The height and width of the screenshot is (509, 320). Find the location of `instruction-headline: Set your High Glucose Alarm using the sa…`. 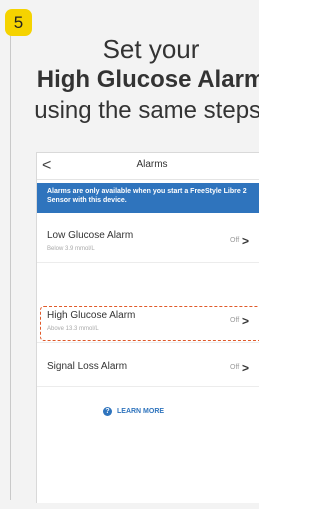

instruction-headline: Set your High Glucose Alarm using the sa… is located at coordinates (142, 80).